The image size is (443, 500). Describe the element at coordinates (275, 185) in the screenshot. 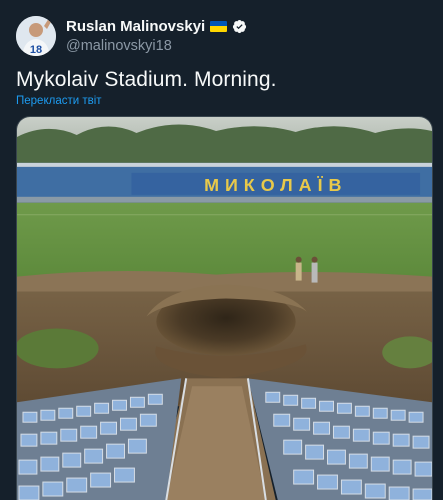

I see `stand-lettering: МИКОЛАЇВ` at that location.